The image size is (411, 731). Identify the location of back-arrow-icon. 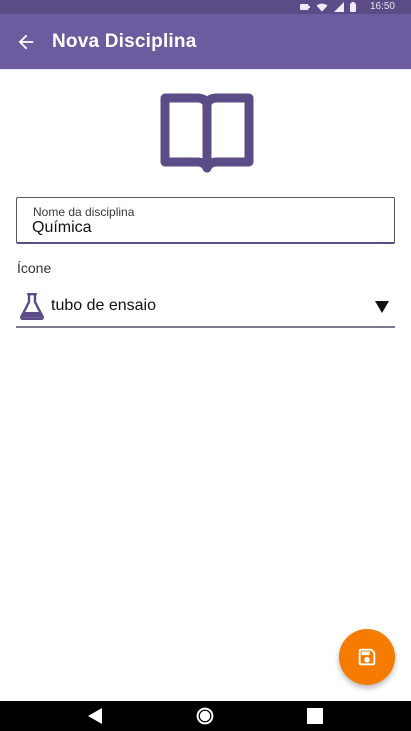
(26, 41).